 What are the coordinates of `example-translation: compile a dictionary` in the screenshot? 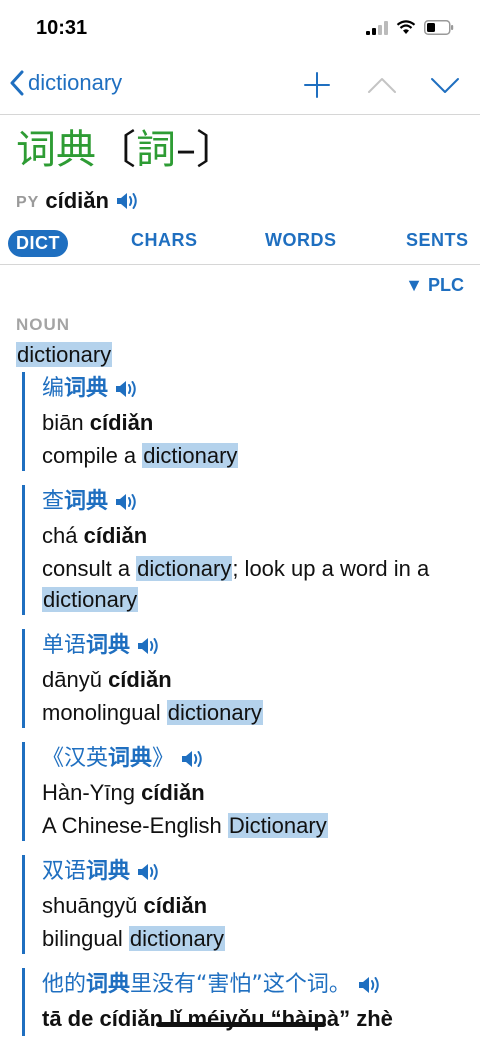 It's located at (140, 455).